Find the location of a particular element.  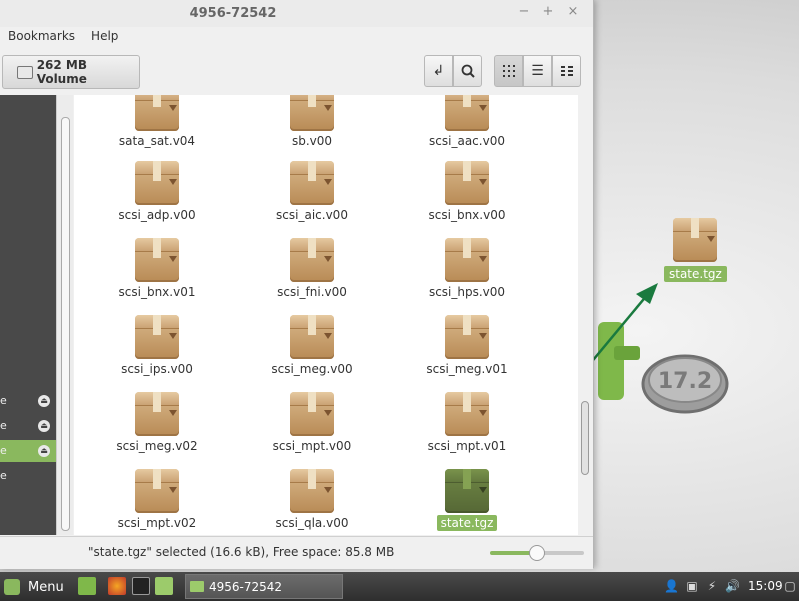

file-name: scsi_adp.v00 is located at coordinates (157, 215).